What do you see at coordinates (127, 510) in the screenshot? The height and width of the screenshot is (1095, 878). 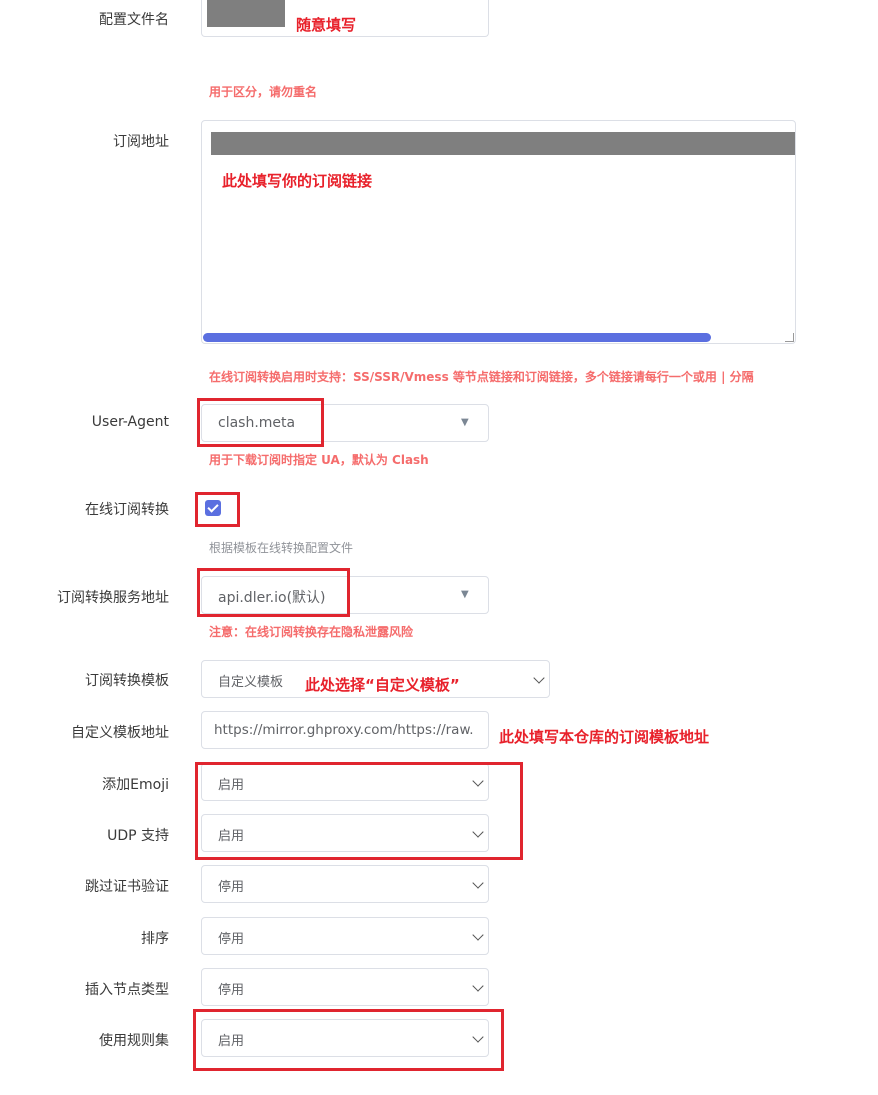 I see `online-convert-label: 在线订阅转换` at bounding box center [127, 510].